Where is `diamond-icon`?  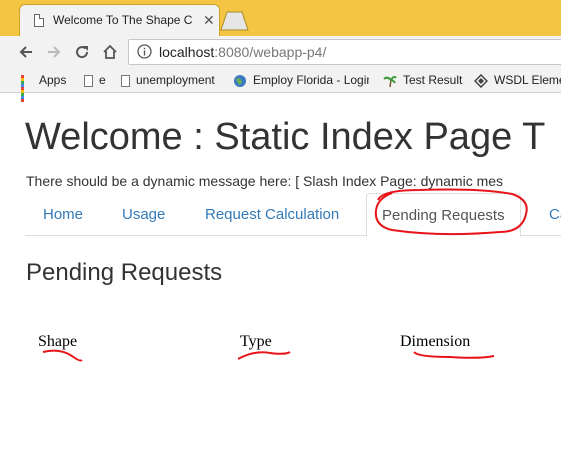
diamond-icon is located at coordinates (481, 80).